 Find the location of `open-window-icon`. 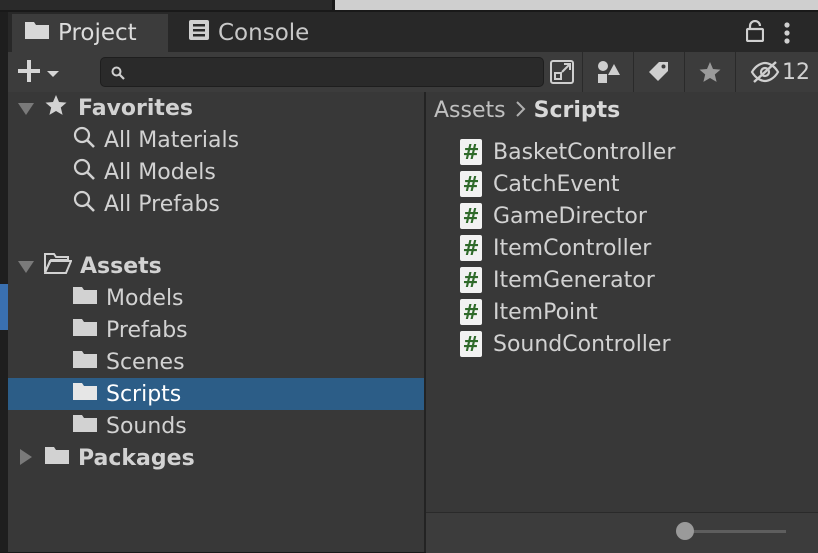

open-window-icon is located at coordinates (562, 72).